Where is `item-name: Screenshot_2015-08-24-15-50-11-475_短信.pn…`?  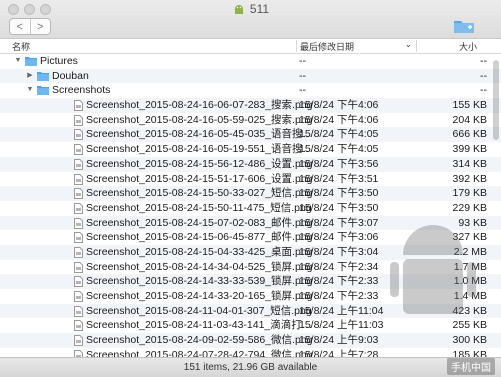
item-name: Screenshot_2015-08-24-15-50-11-475_短信.pn… is located at coordinates (199, 207).